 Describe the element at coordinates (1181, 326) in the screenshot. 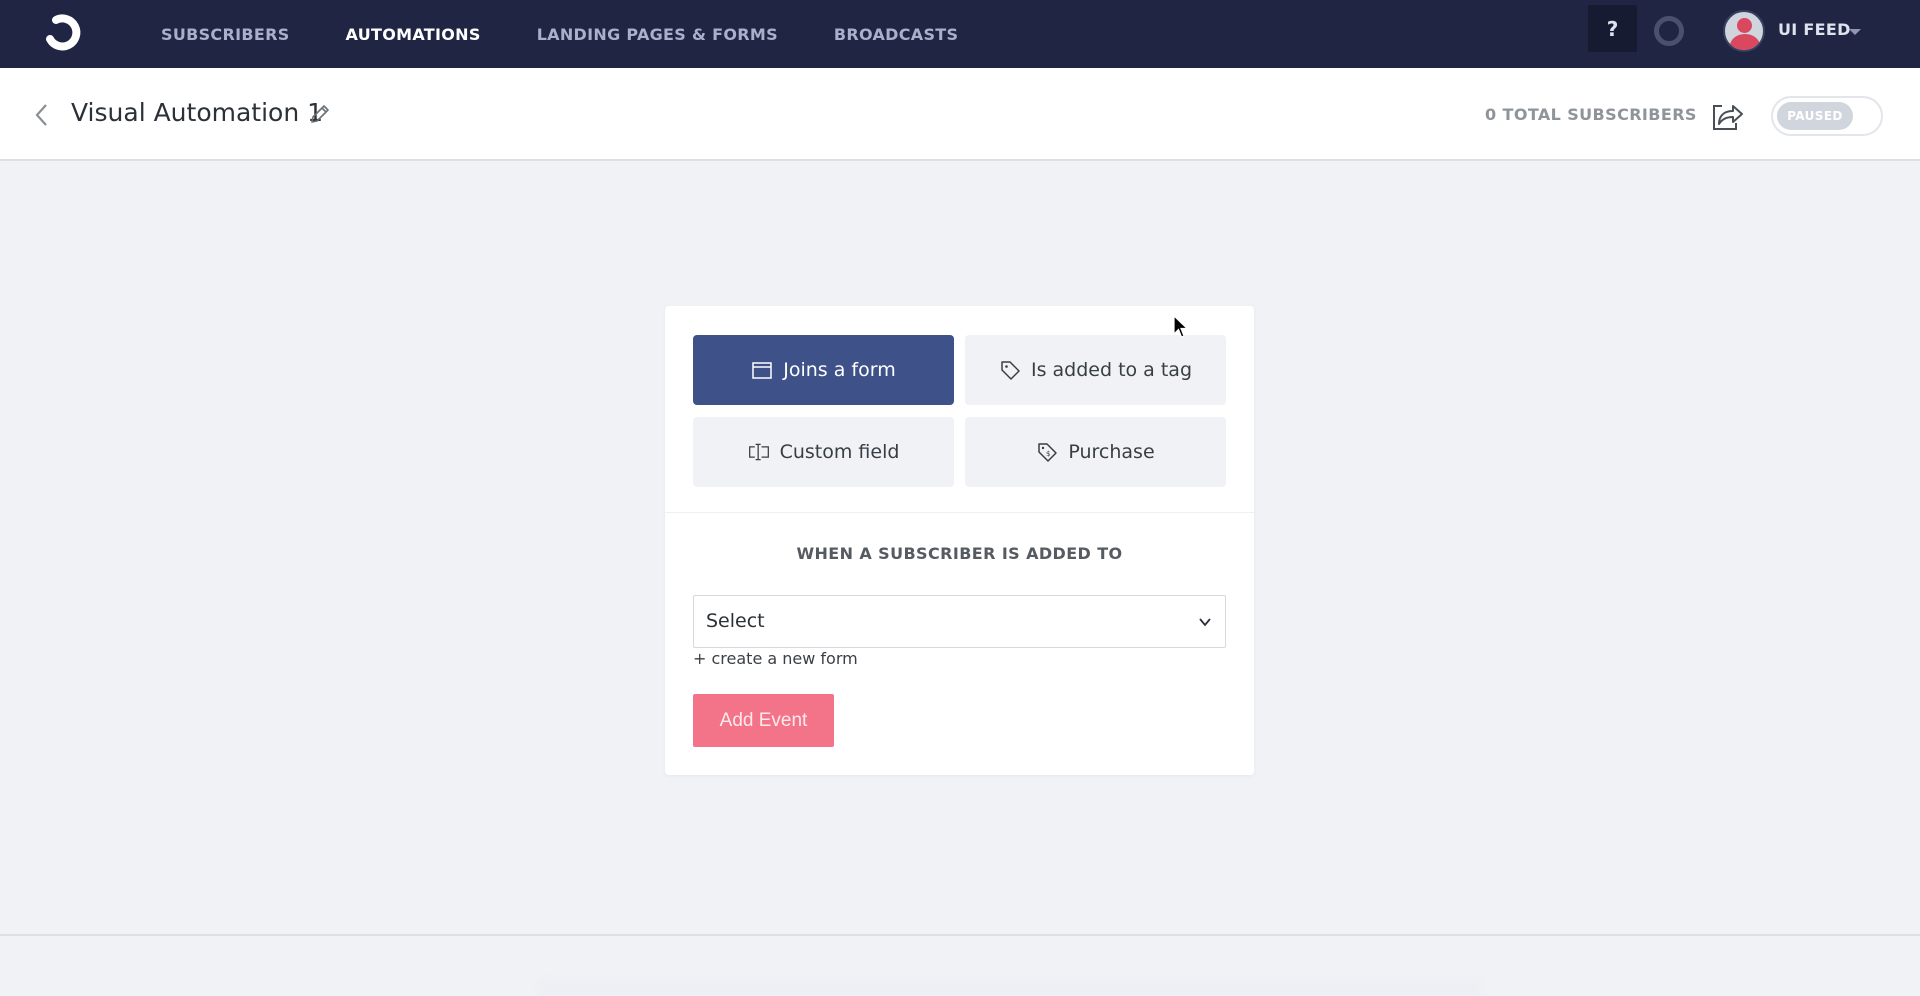

I see `mouse-cursor-icon` at that location.